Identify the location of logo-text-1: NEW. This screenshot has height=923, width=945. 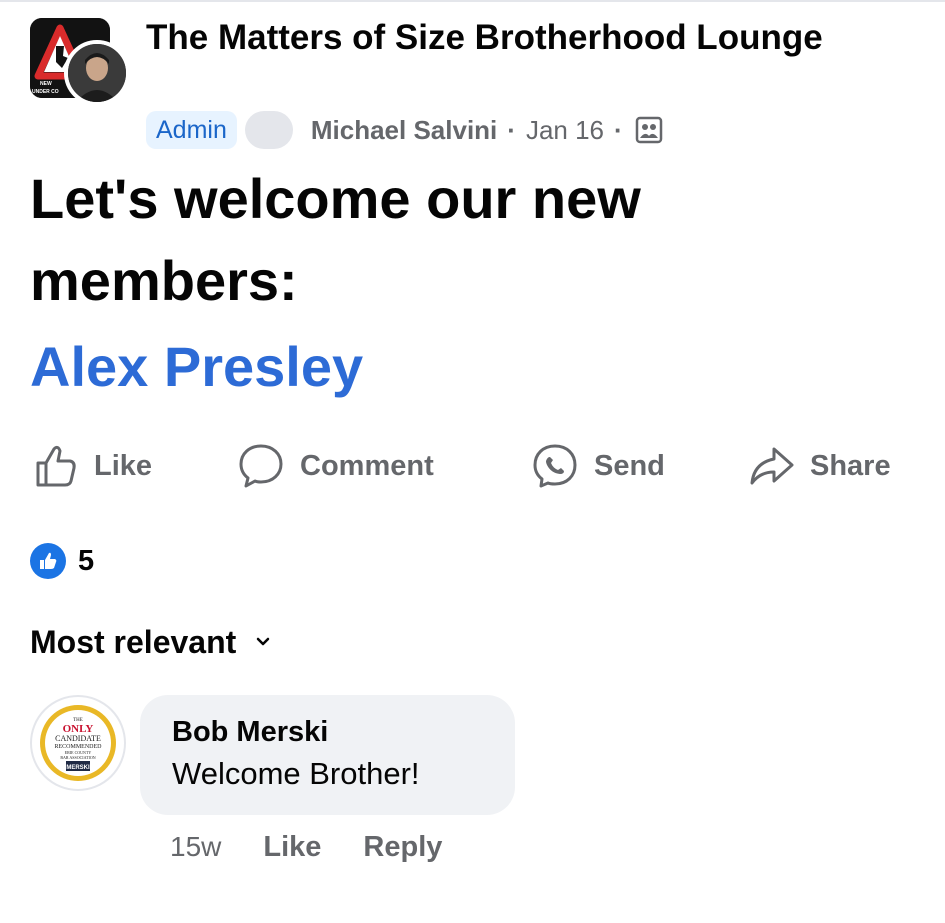
(46, 84).